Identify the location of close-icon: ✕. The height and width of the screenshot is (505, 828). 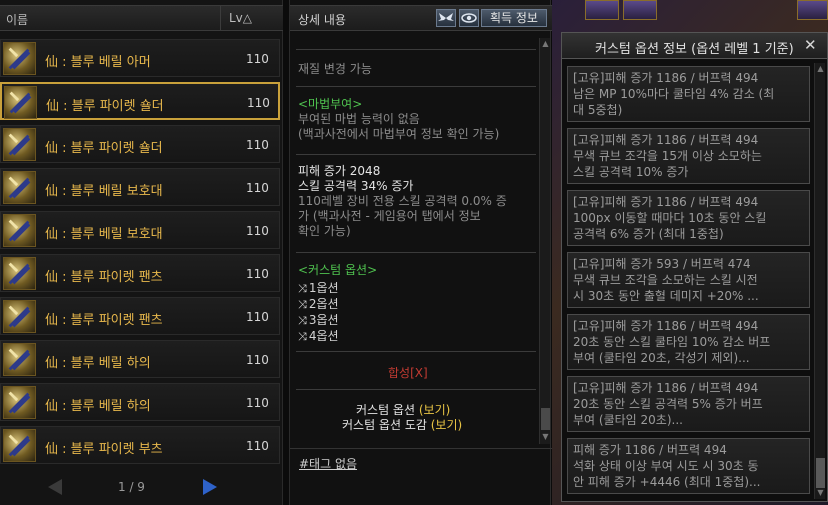
(810, 45).